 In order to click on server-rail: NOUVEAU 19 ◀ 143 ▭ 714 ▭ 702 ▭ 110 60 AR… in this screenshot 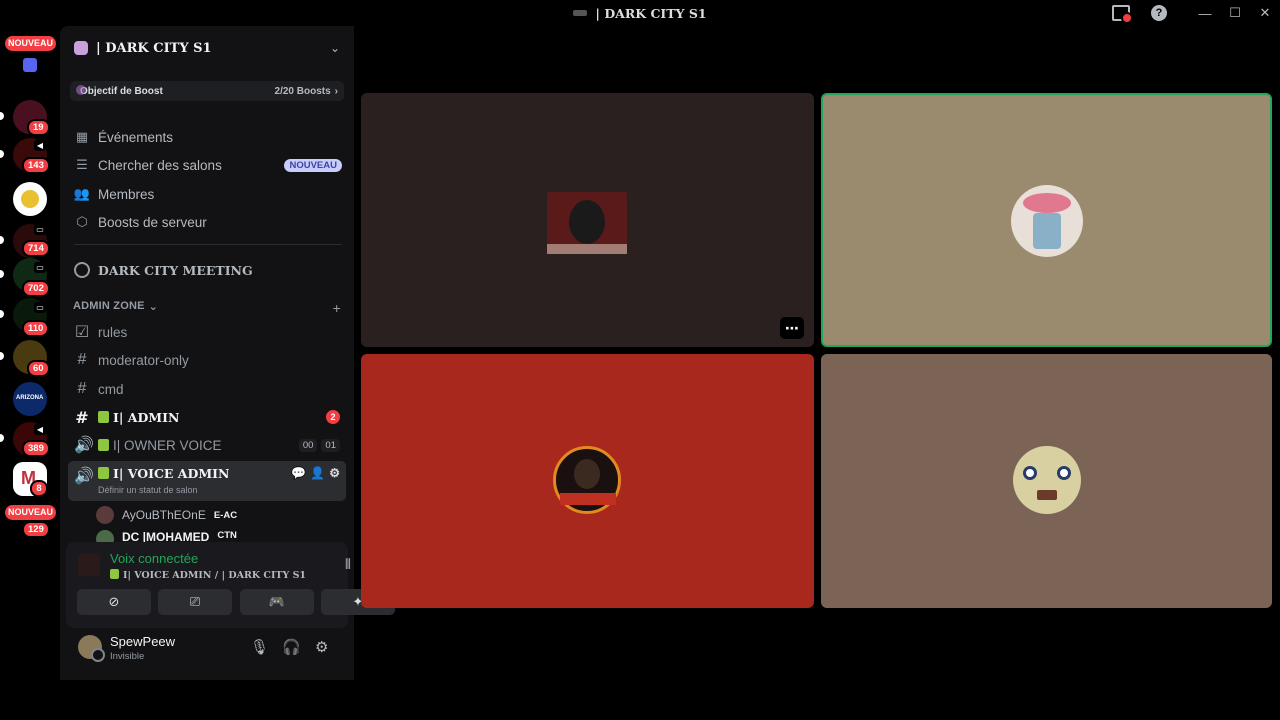, I will do `click(30, 353)`.